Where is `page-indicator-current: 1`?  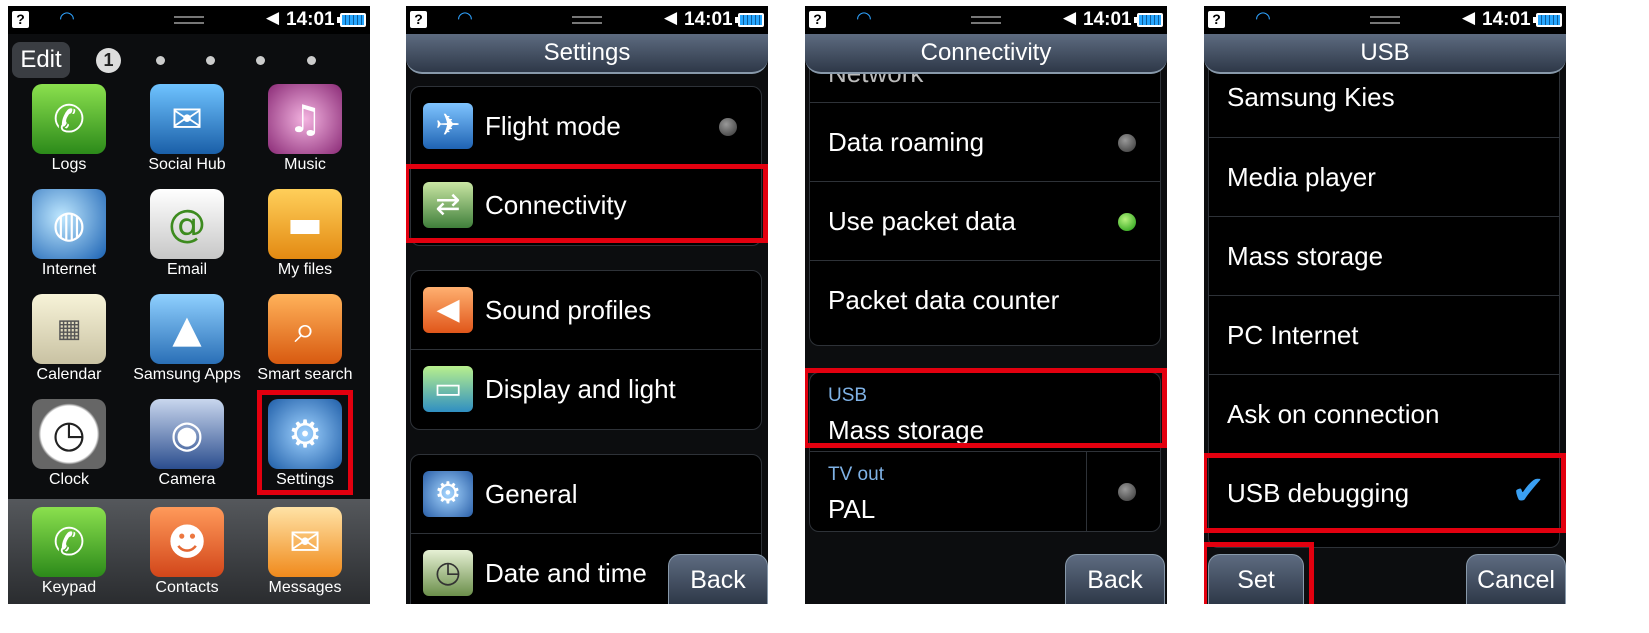 page-indicator-current: 1 is located at coordinates (108, 60).